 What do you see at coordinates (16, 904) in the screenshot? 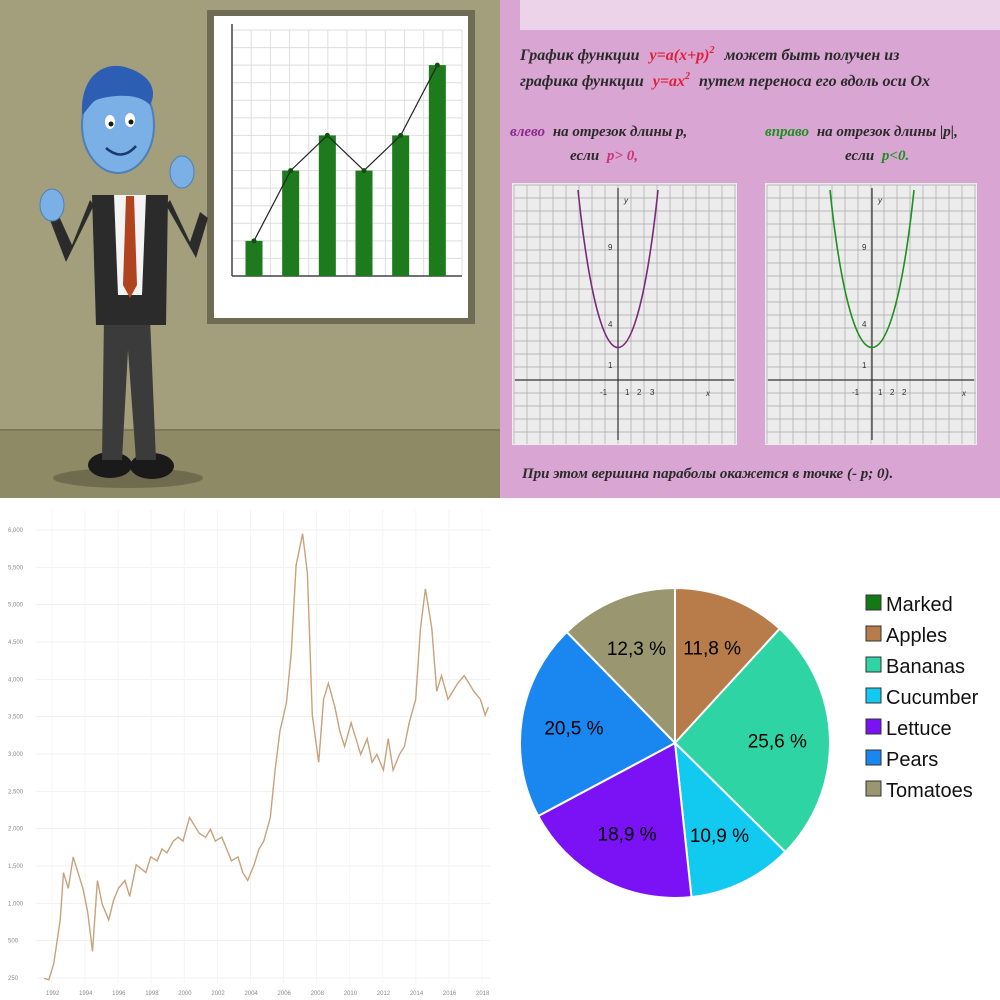
I see `line-y-tick-label: 1,000` at bounding box center [16, 904].